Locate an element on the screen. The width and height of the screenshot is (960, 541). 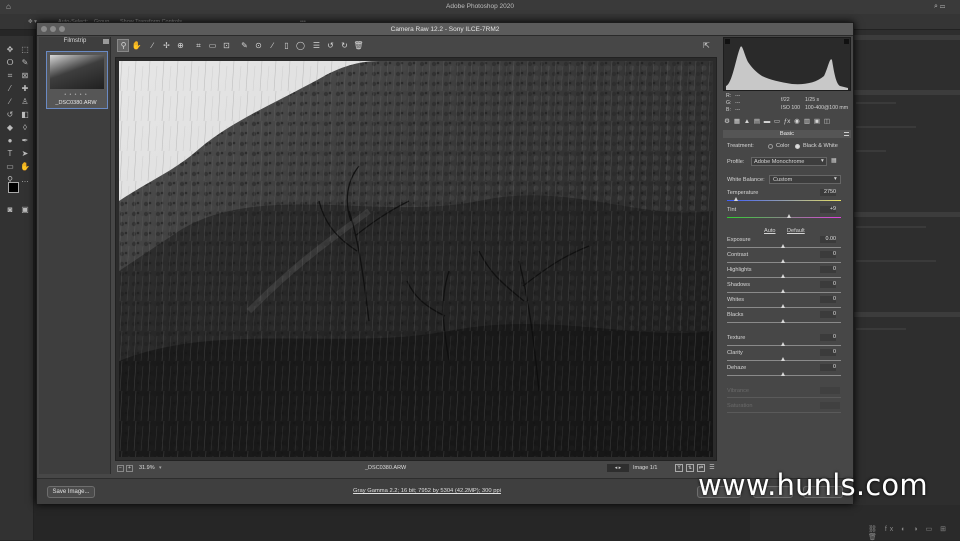
texture-value: 0 is located at coordinates (828, 337).